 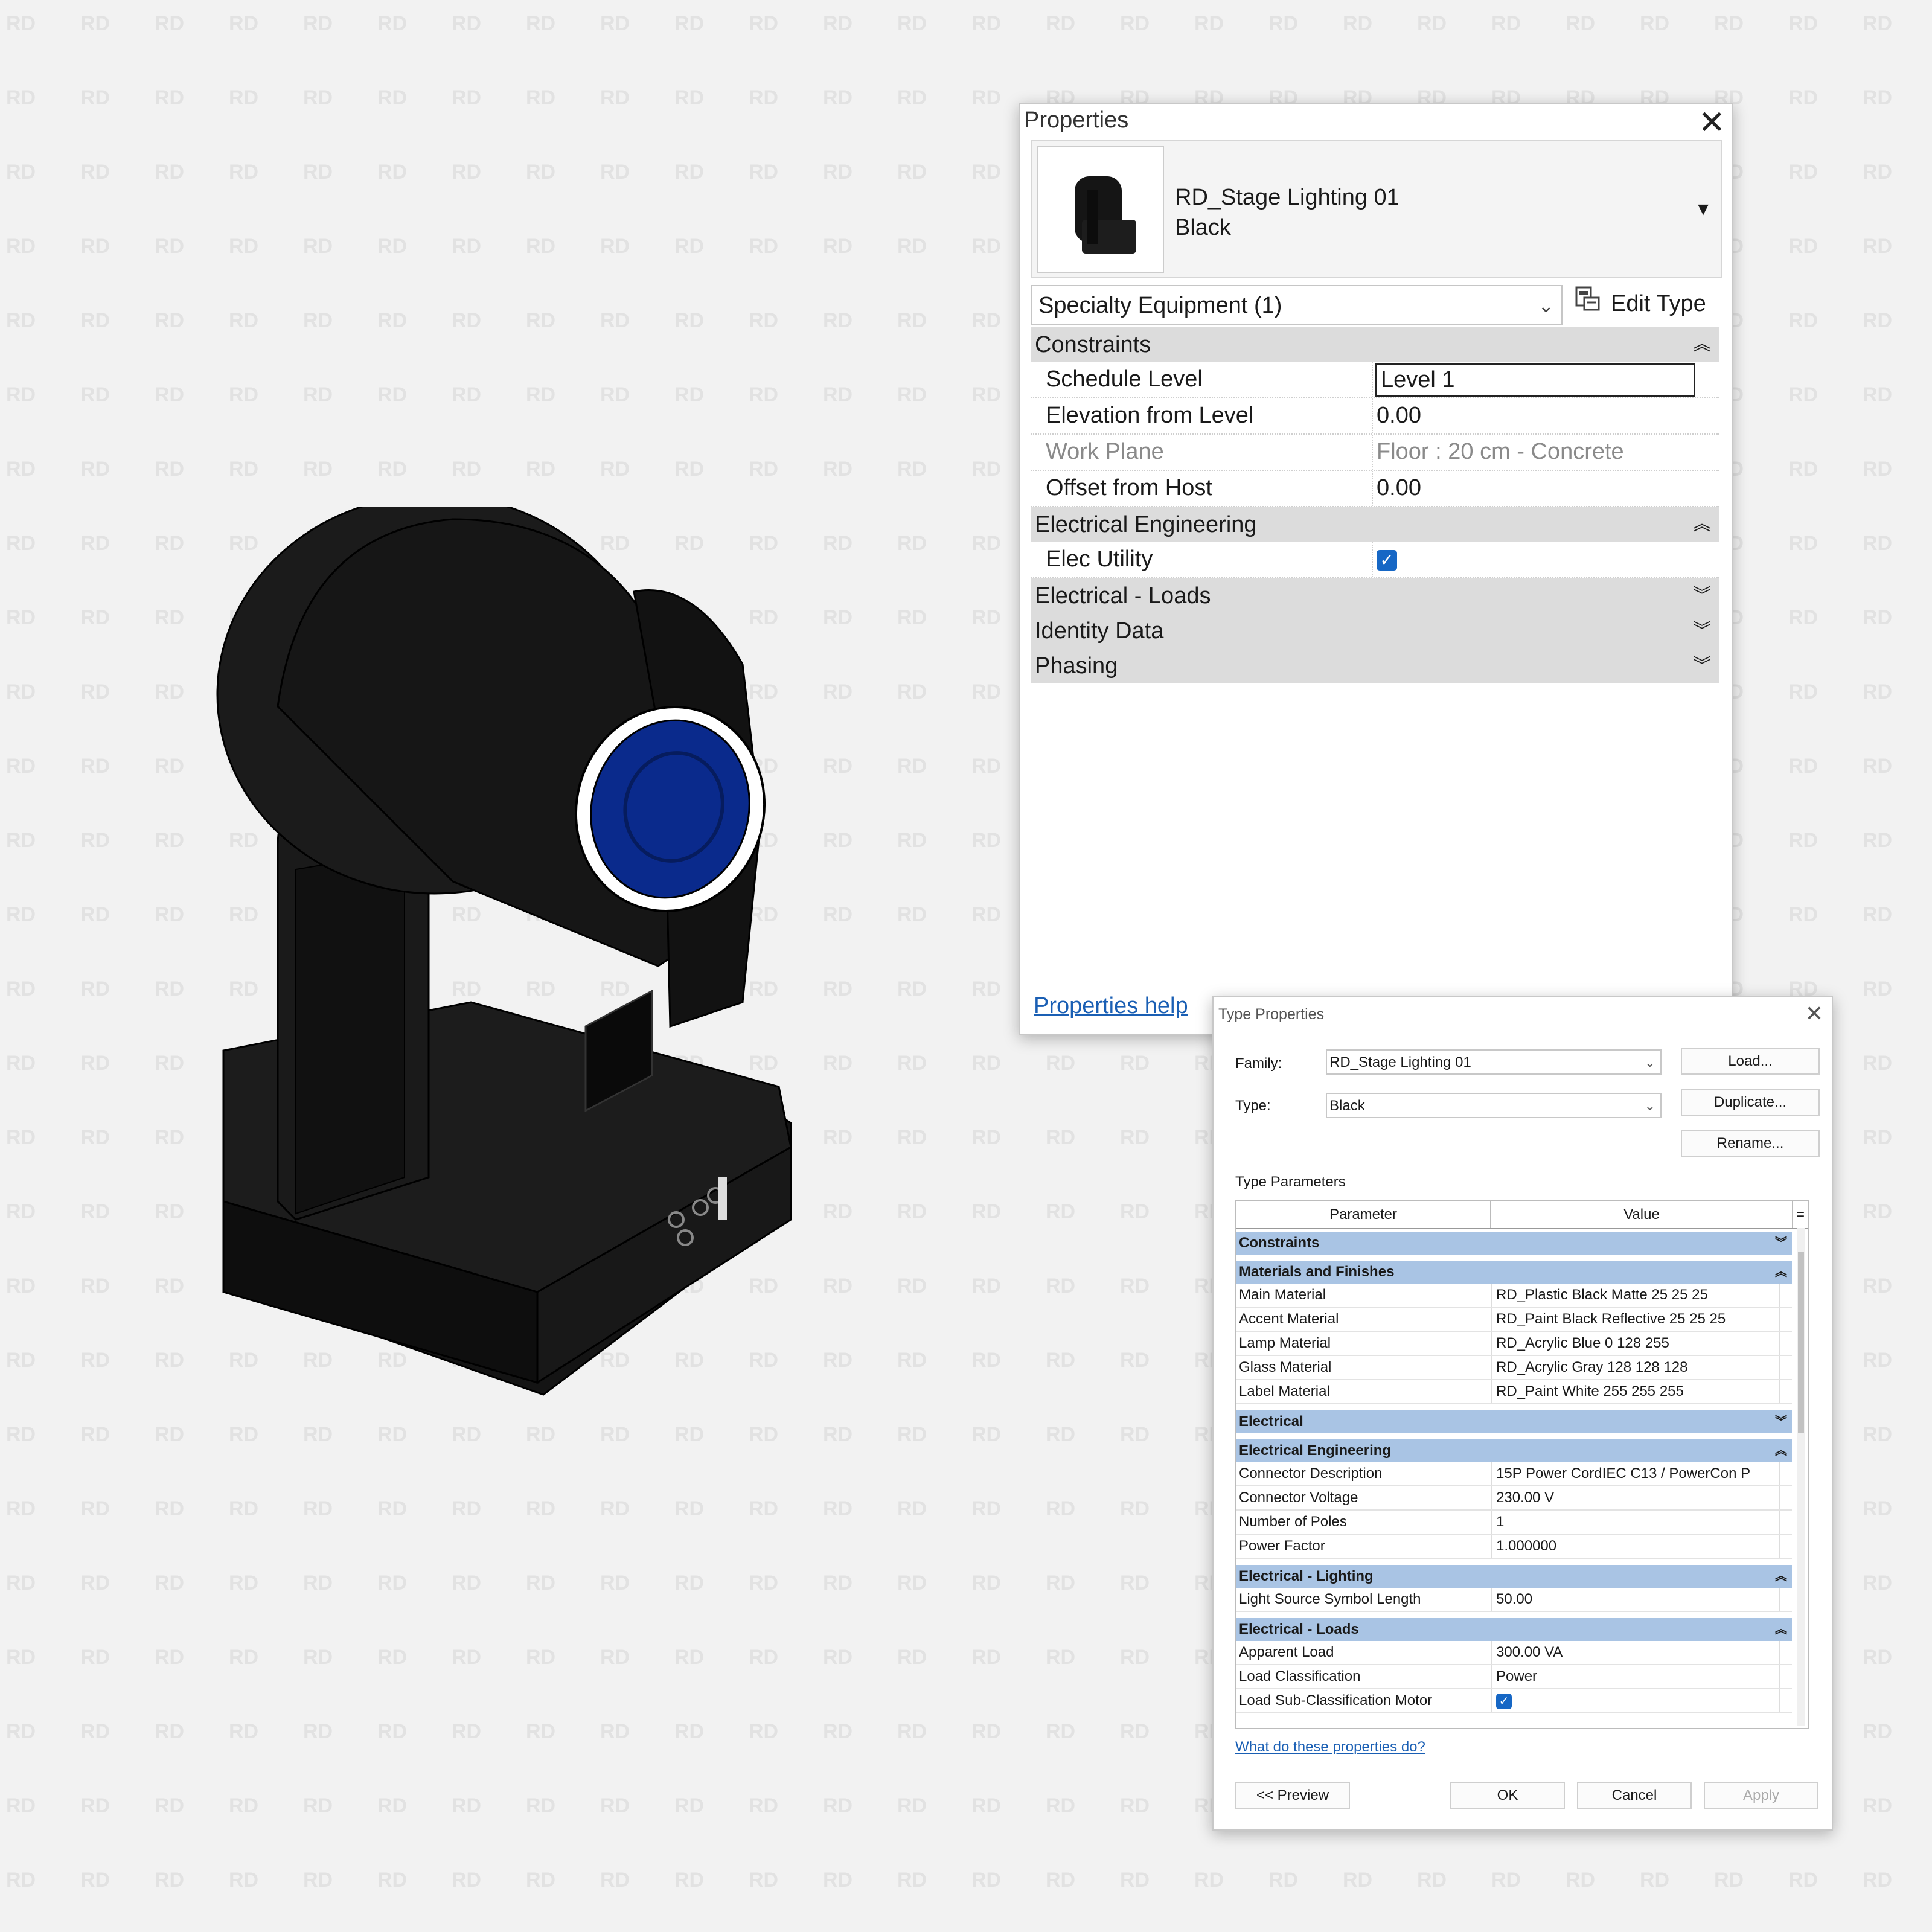 What do you see at coordinates (1635, 1367) in the screenshot?
I see `parameter-value: RD_Acrylic Gray 128 128 128` at bounding box center [1635, 1367].